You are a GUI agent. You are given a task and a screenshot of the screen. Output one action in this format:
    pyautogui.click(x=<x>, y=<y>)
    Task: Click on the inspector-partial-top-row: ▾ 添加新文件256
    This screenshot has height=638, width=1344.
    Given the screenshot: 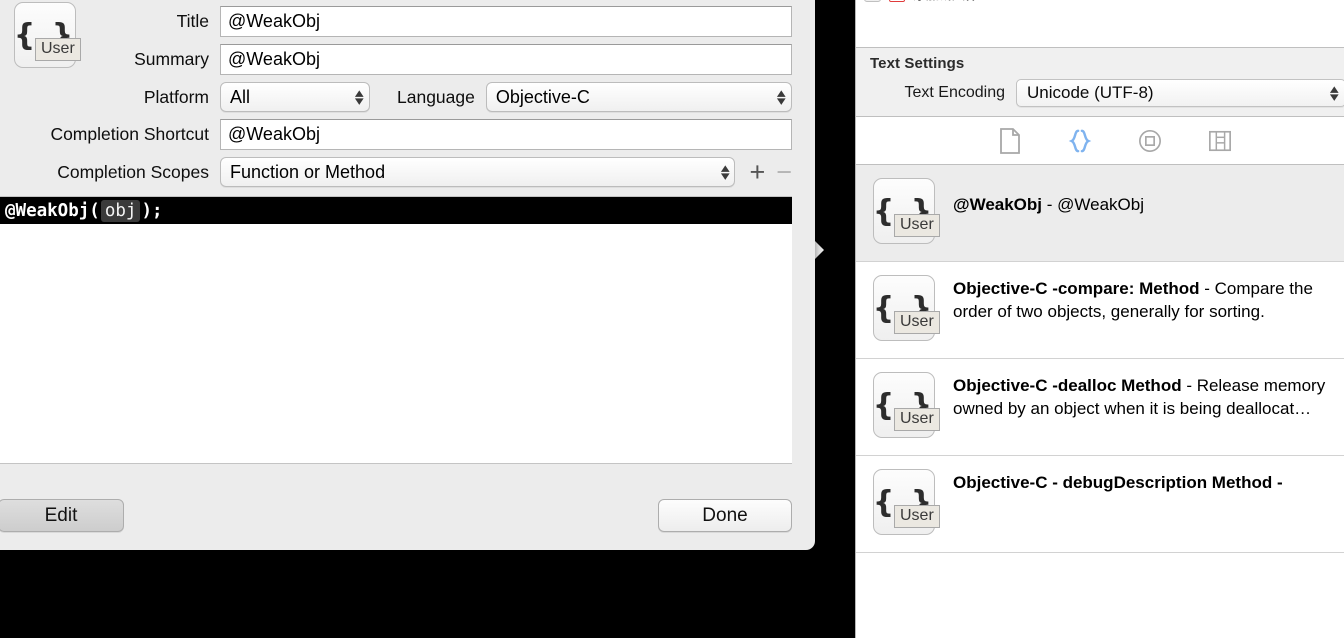 What is the action you would take?
    pyautogui.click(x=1100, y=6)
    